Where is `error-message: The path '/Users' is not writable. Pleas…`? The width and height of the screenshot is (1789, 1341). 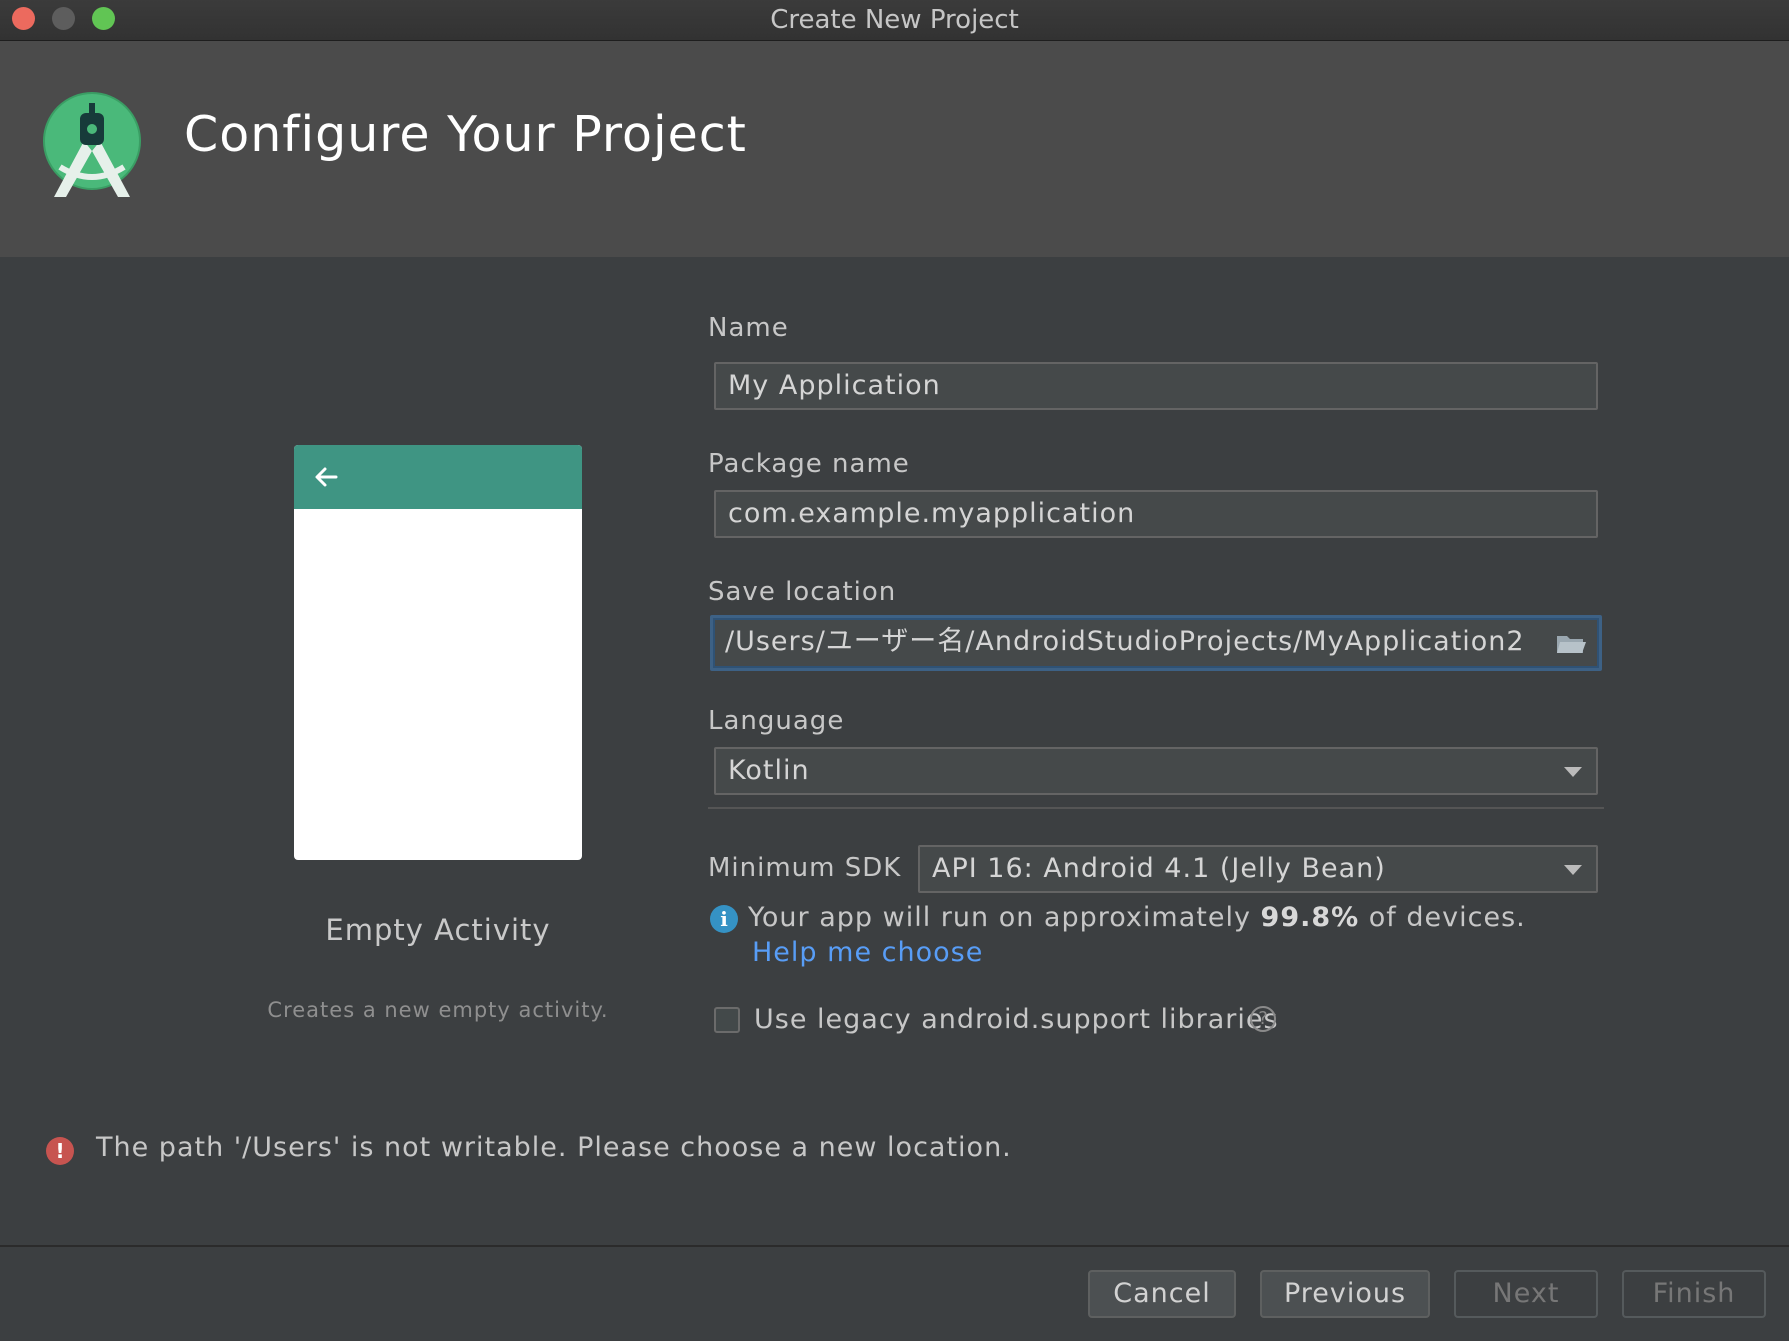
error-message: The path '/Users' is not writable. Pleas… is located at coordinates (554, 1147).